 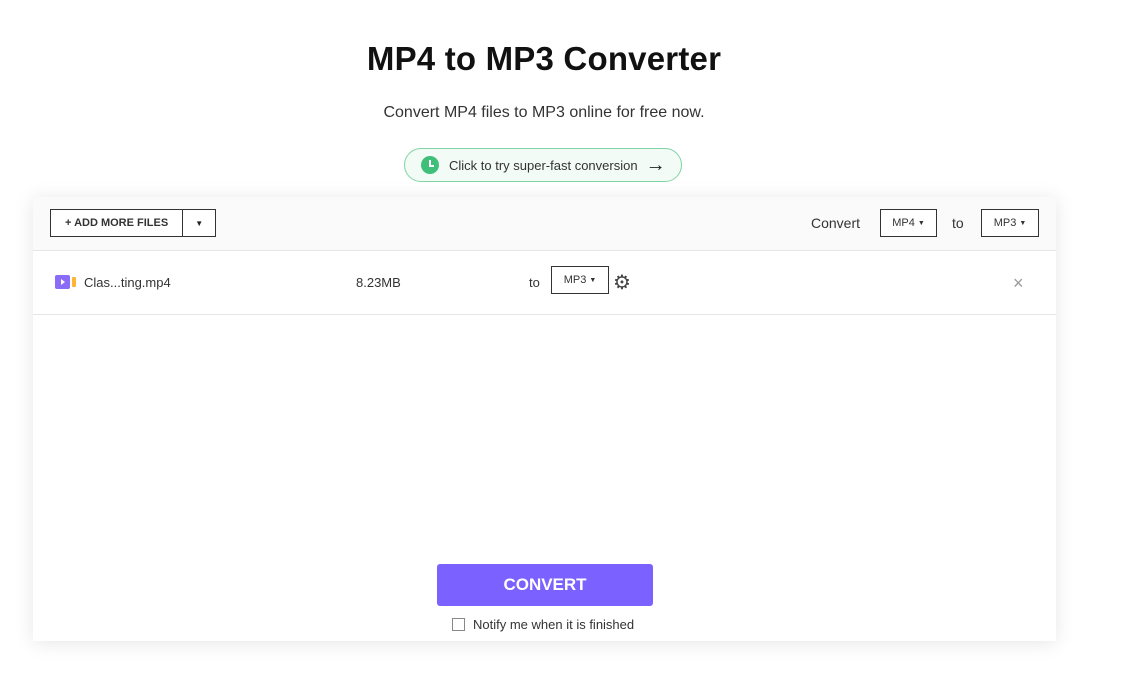 I want to click on add-files-dropdown-button: ▼, so click(x=199, y=223).